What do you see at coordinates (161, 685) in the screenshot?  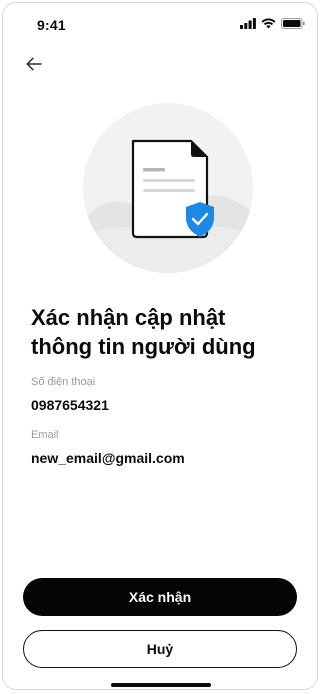 I see `home-indicator` at bounding box center [161, 685].